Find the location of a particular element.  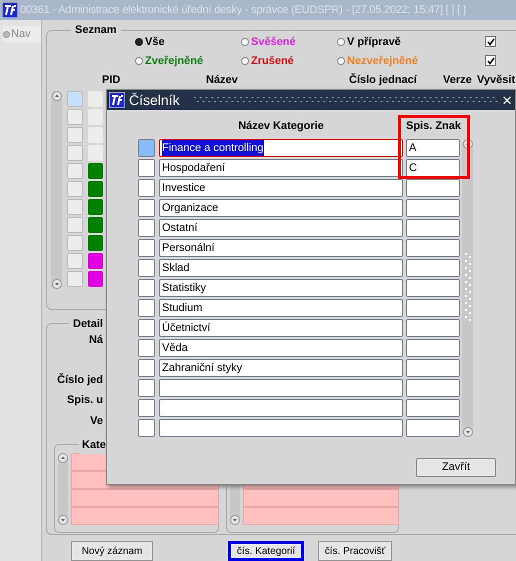

field-label: Ná is located at coordinates (95, 340).